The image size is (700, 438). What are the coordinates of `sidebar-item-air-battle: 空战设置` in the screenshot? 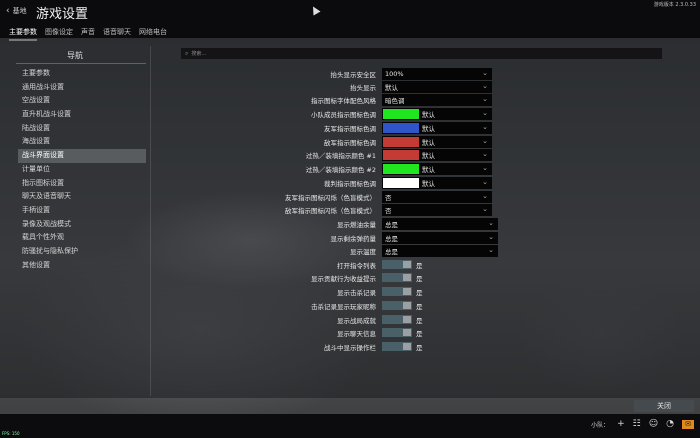 It's located at (82, 101).